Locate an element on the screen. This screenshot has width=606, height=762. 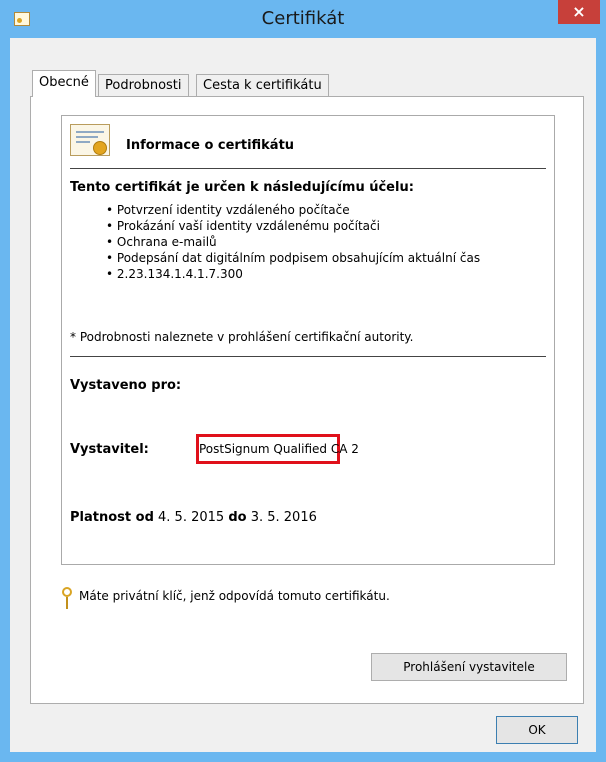
issuer-label: Vystavitel: is located at coordinates (109, 449).